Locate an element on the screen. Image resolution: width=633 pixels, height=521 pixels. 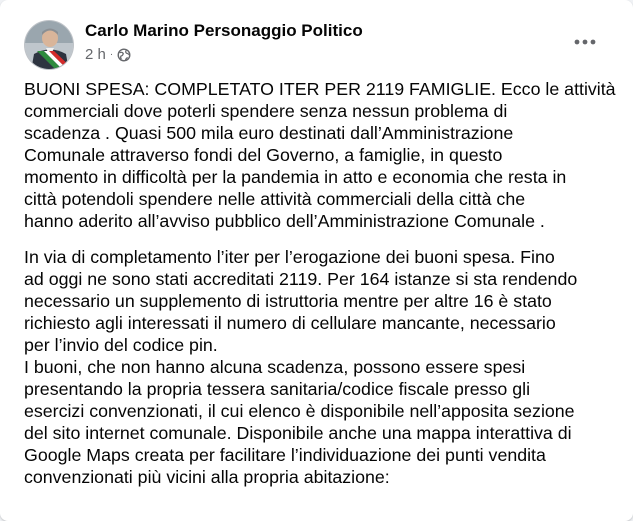
more-options-icon is located at coordinates (585, 42).